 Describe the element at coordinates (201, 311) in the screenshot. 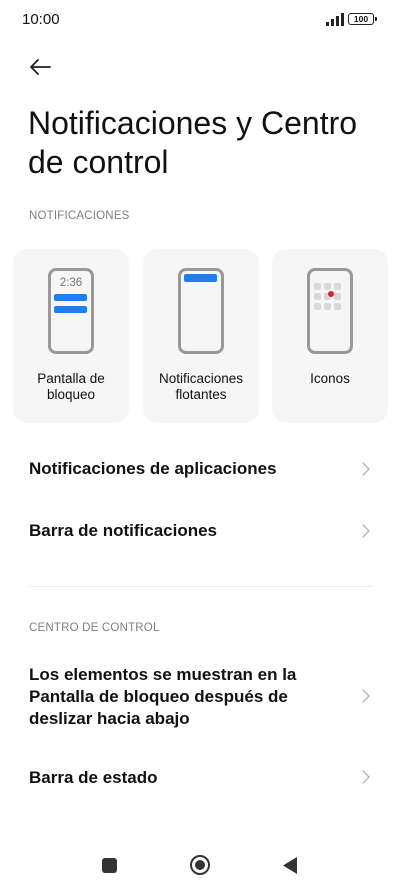

I see `floating-notification-phone-icon` at that location.